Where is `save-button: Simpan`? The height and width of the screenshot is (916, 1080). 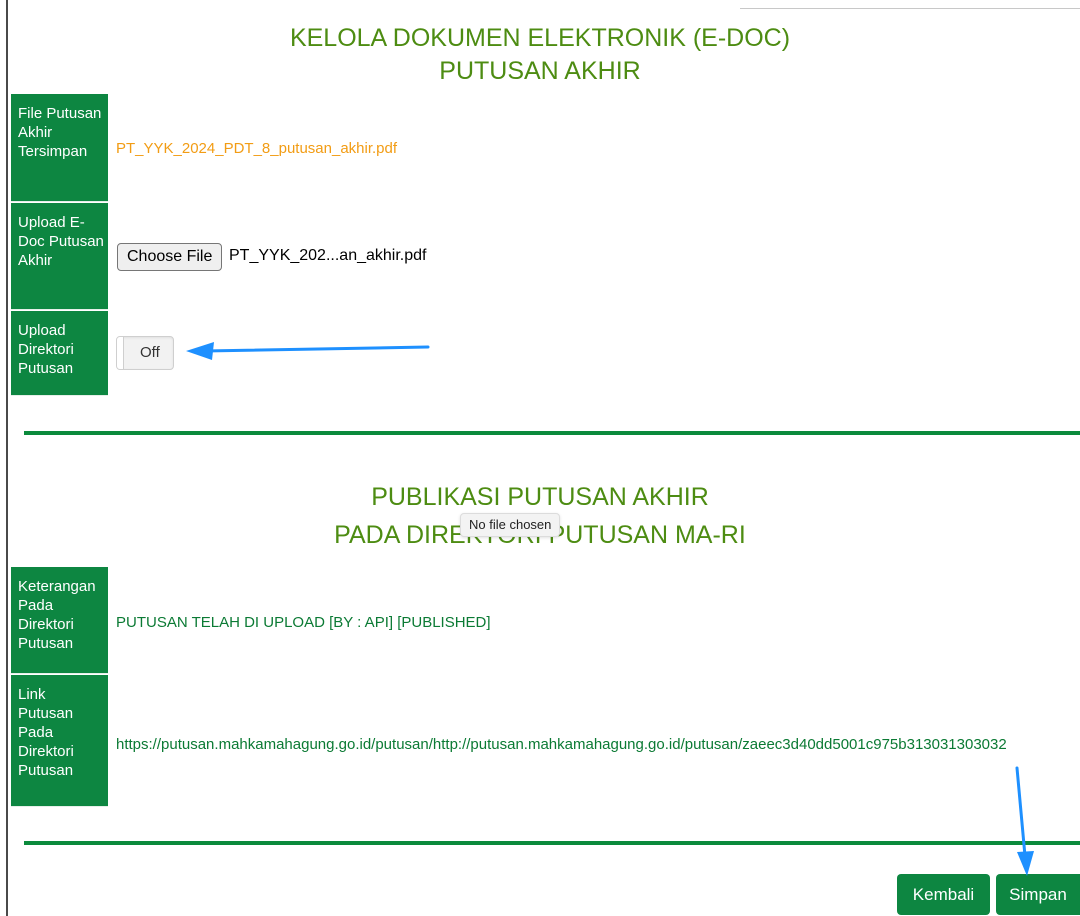
save-button: Simpan is located at coordinates (1038, 894).